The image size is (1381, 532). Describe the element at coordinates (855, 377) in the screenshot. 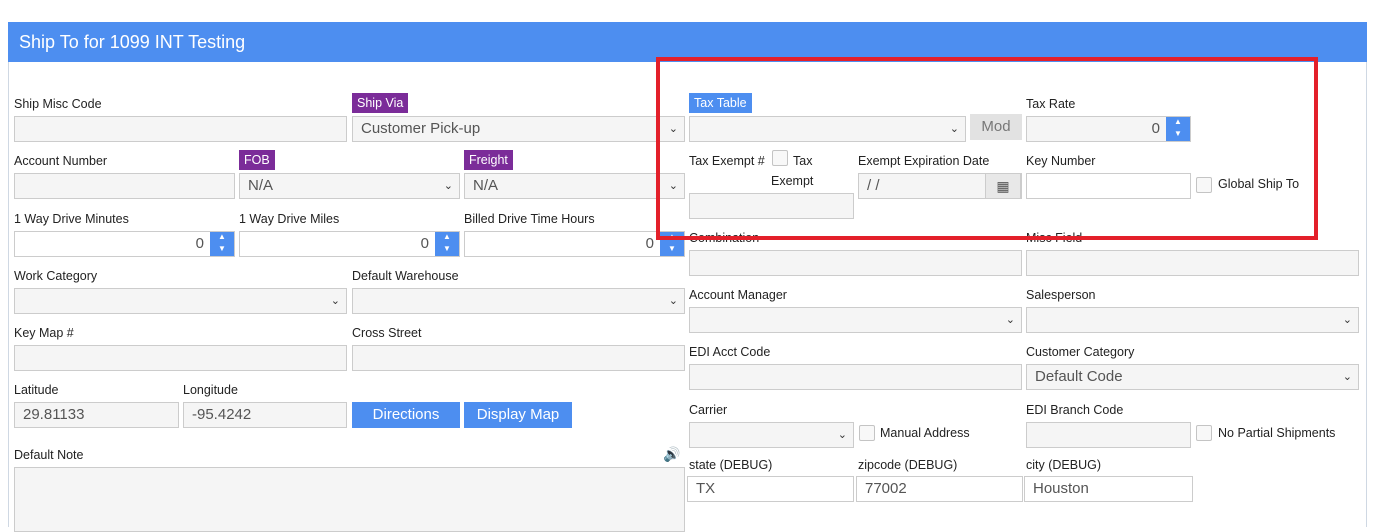

I see `edi-acct-code-input` at that location.